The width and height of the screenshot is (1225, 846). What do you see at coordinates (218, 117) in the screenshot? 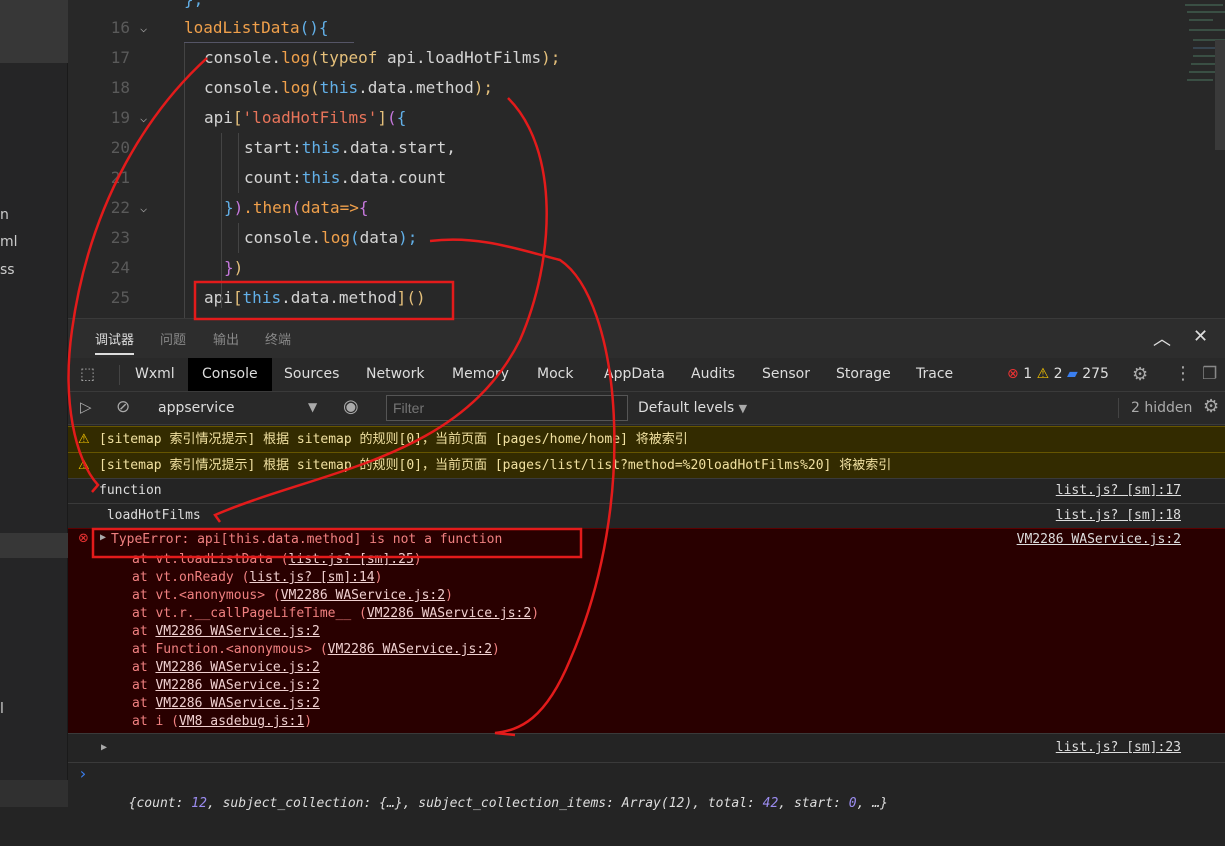
I see `code-token: api` at bounding box center [218, 117].